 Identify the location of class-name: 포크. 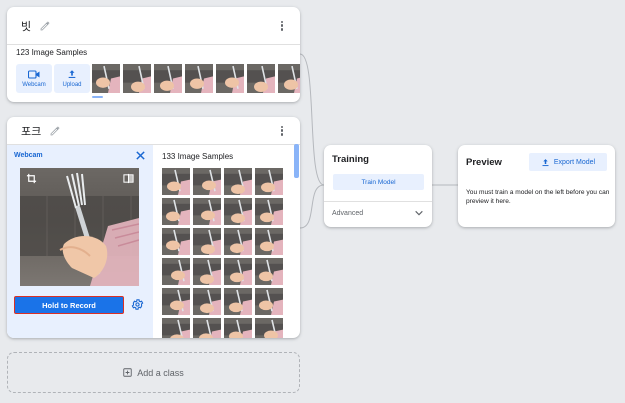
(31, 131).